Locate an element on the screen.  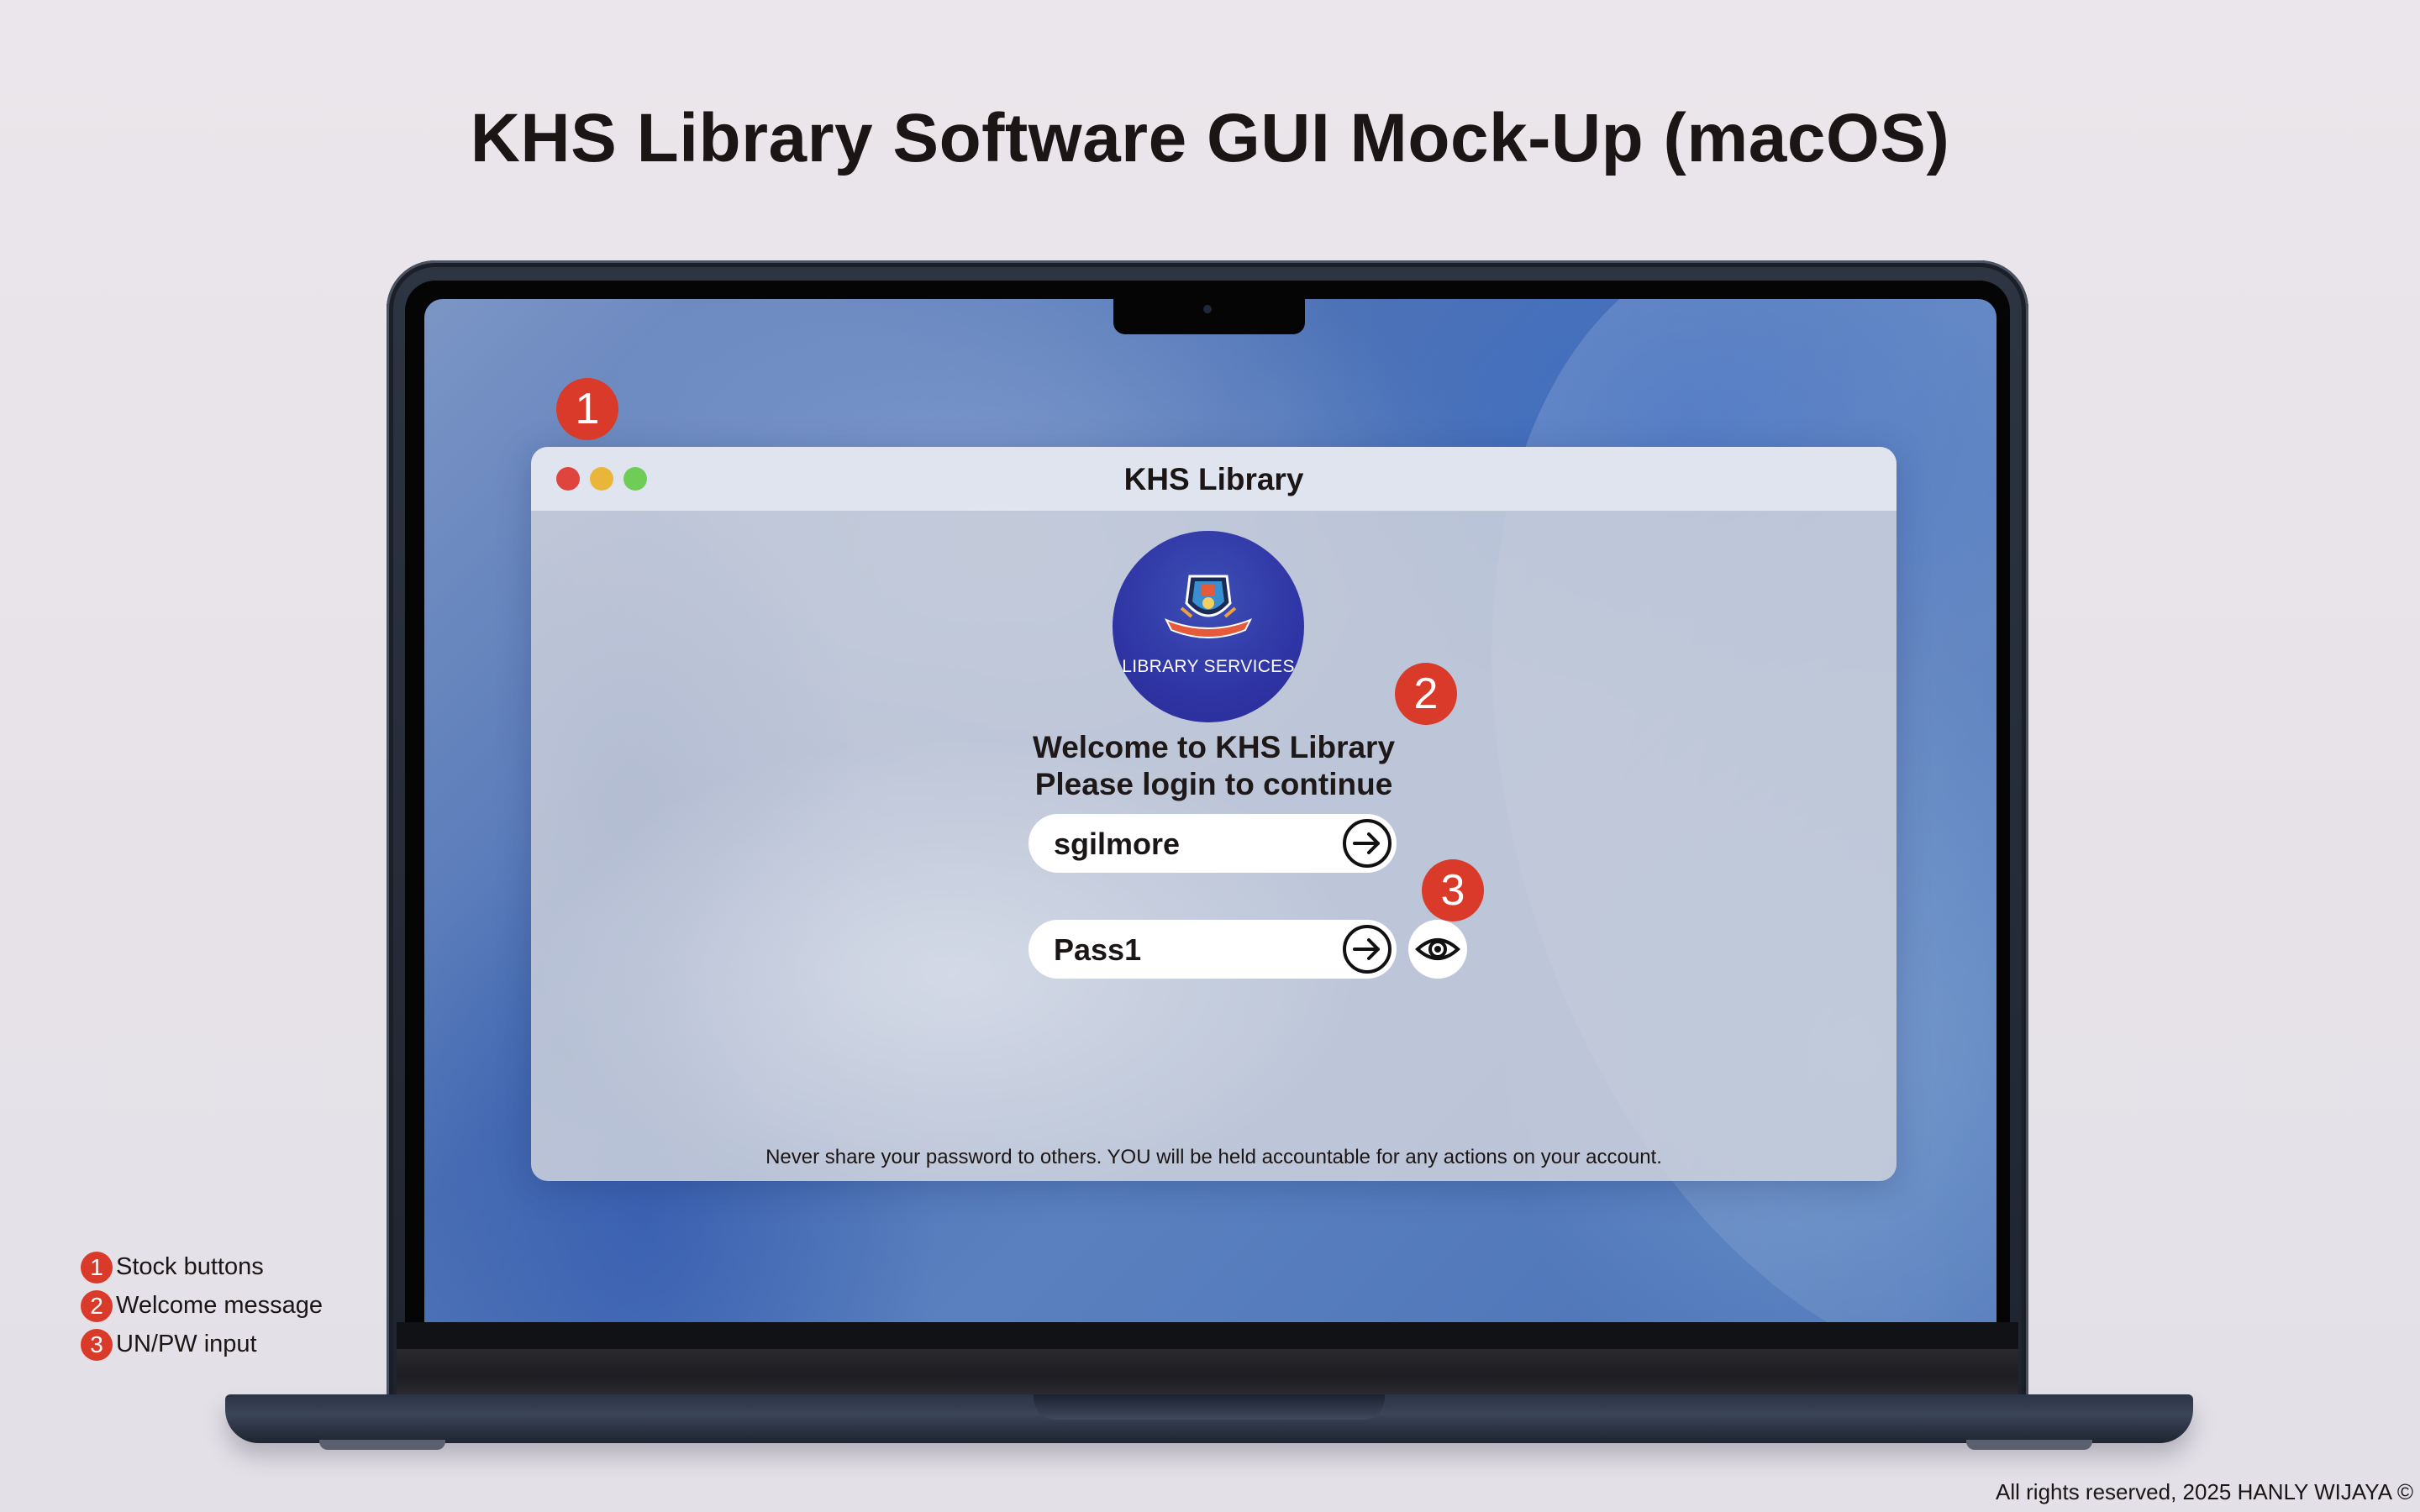
window-titlebar: KHS Library is located at coordinates (1214, 479).